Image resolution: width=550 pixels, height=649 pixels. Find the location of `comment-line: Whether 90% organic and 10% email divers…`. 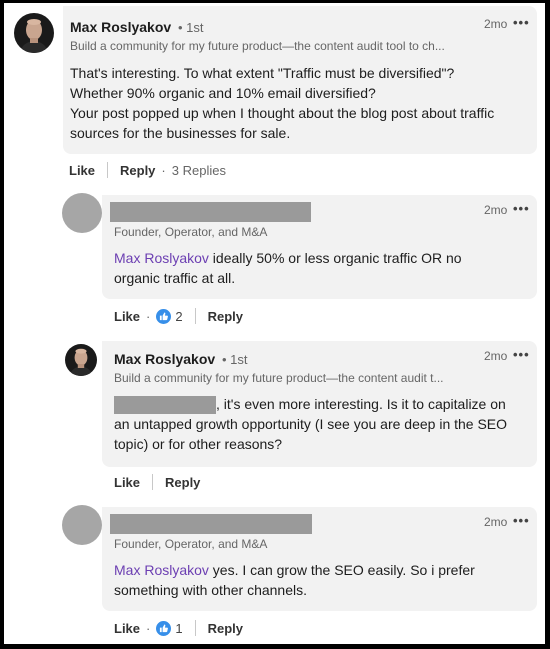

comment-line: Whether 90% organic and 10% email divers… is located at coordinates (223, 93).